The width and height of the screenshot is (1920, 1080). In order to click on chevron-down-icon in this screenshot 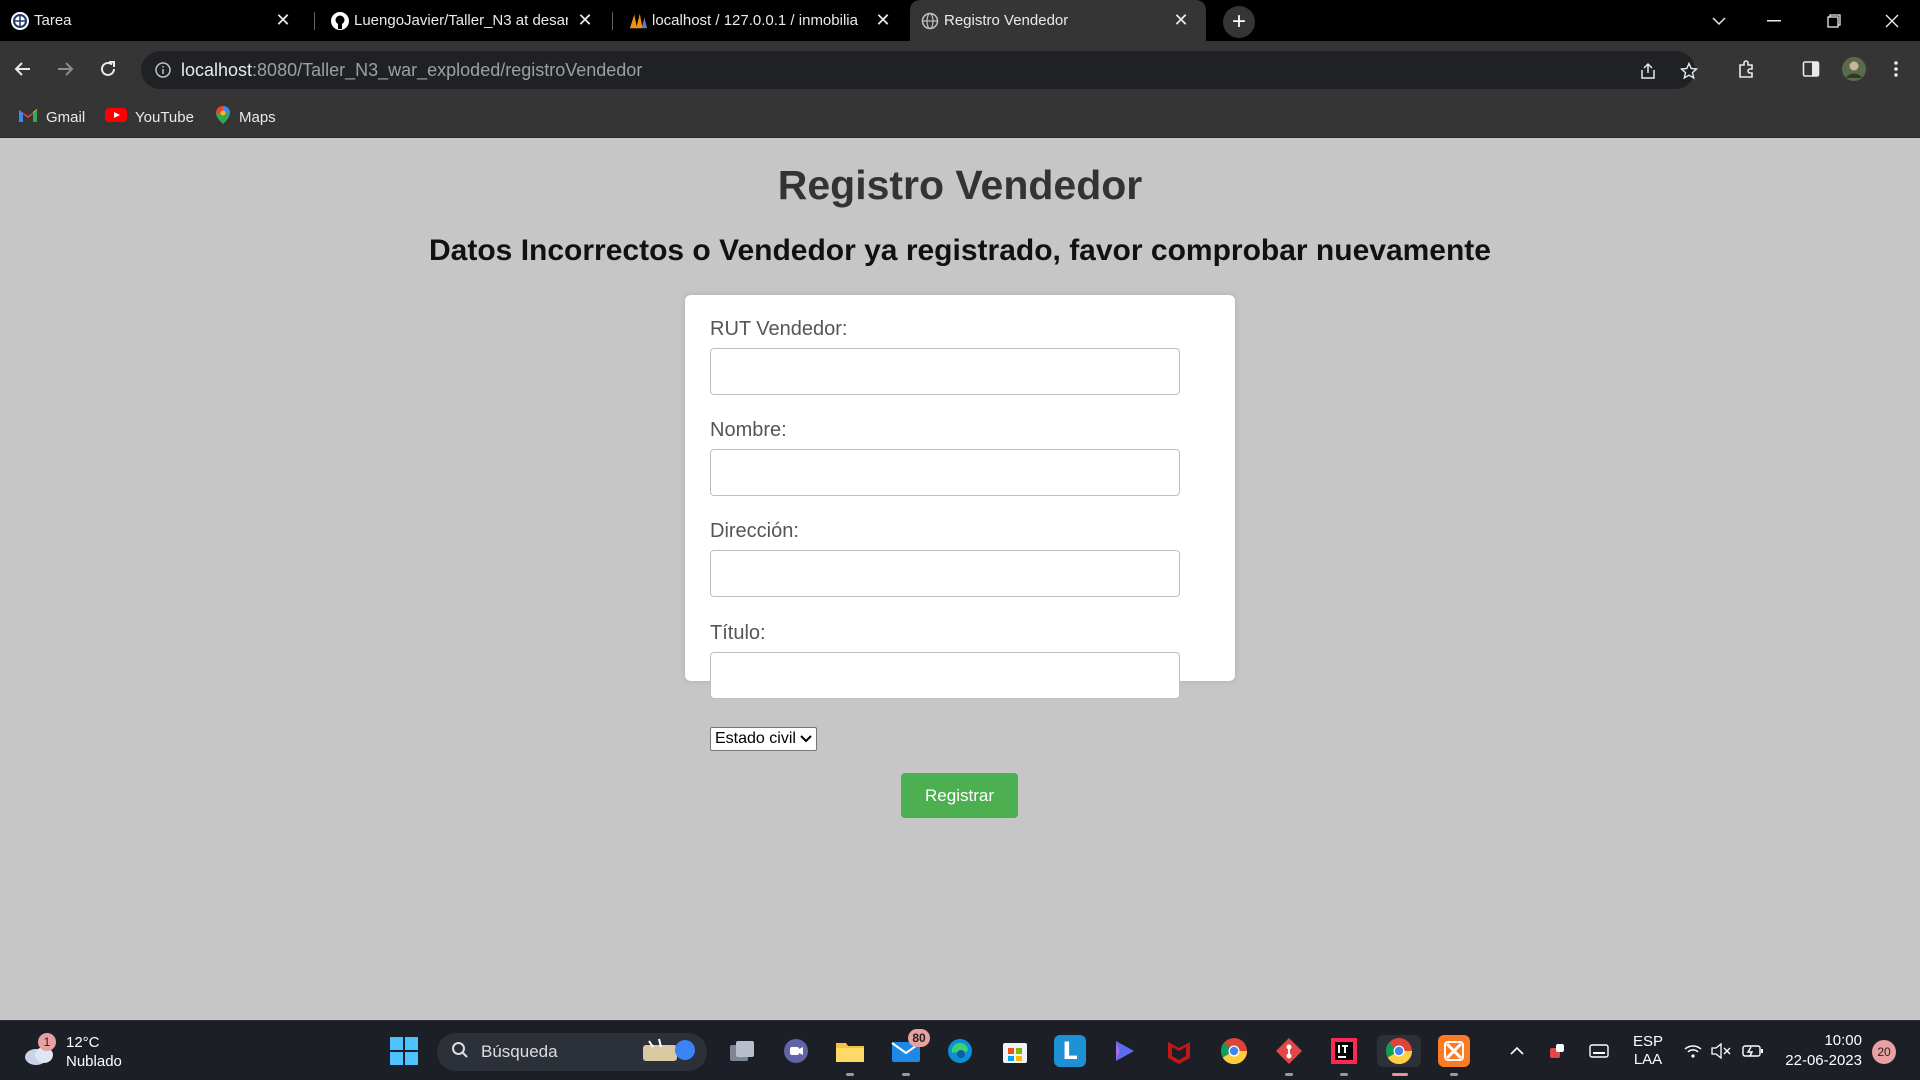, I will do `click(806, 739)`.